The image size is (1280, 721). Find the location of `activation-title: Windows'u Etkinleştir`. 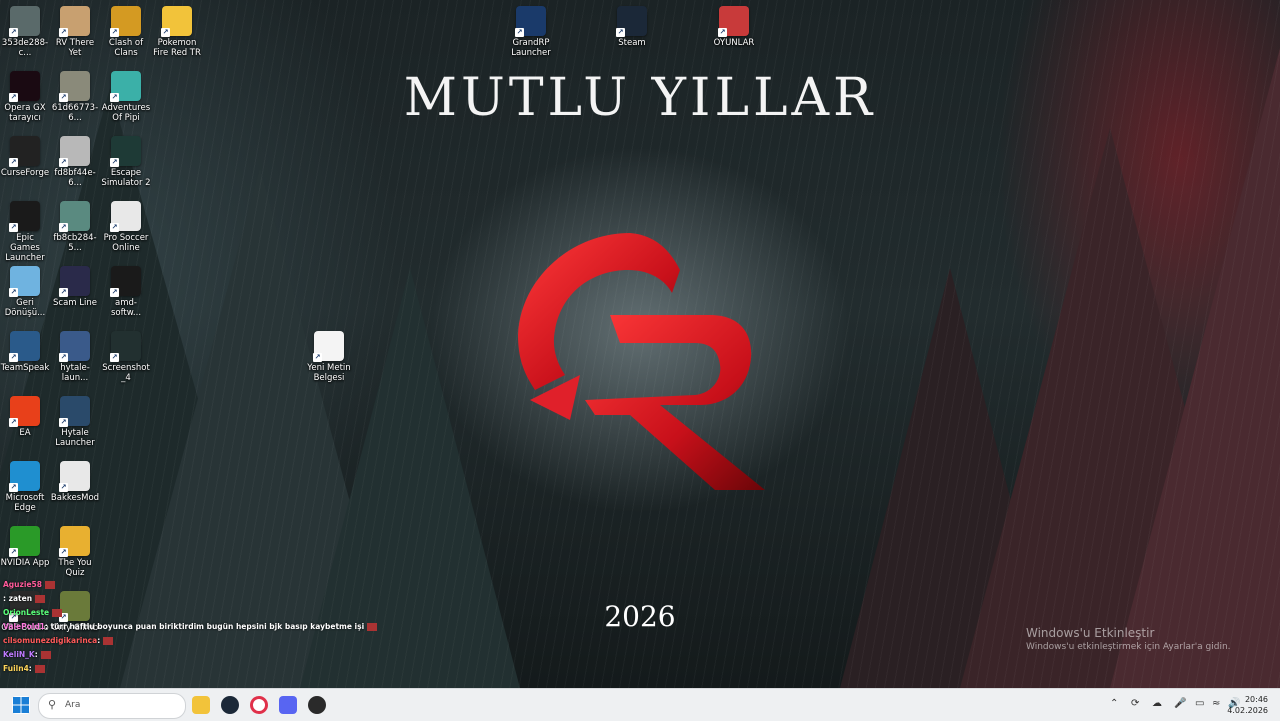

activation-title: Windows'u Etkinleştir is located at coordinates (1090, 633).